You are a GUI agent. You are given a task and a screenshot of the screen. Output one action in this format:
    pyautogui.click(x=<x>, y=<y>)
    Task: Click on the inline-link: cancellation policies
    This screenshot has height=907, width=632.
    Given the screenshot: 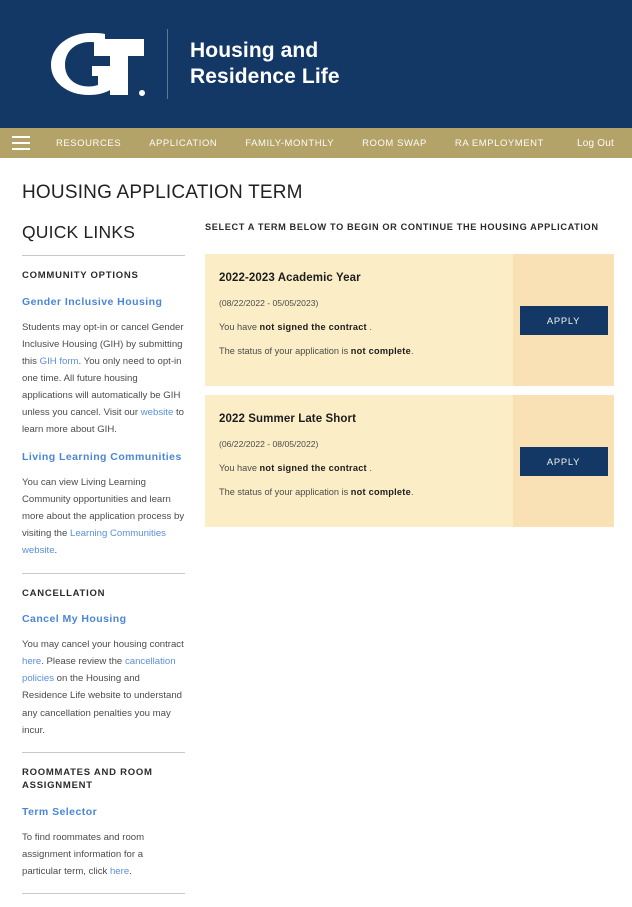 What is the action you would take?
    pyautogui.click(x=99, y=670)
    